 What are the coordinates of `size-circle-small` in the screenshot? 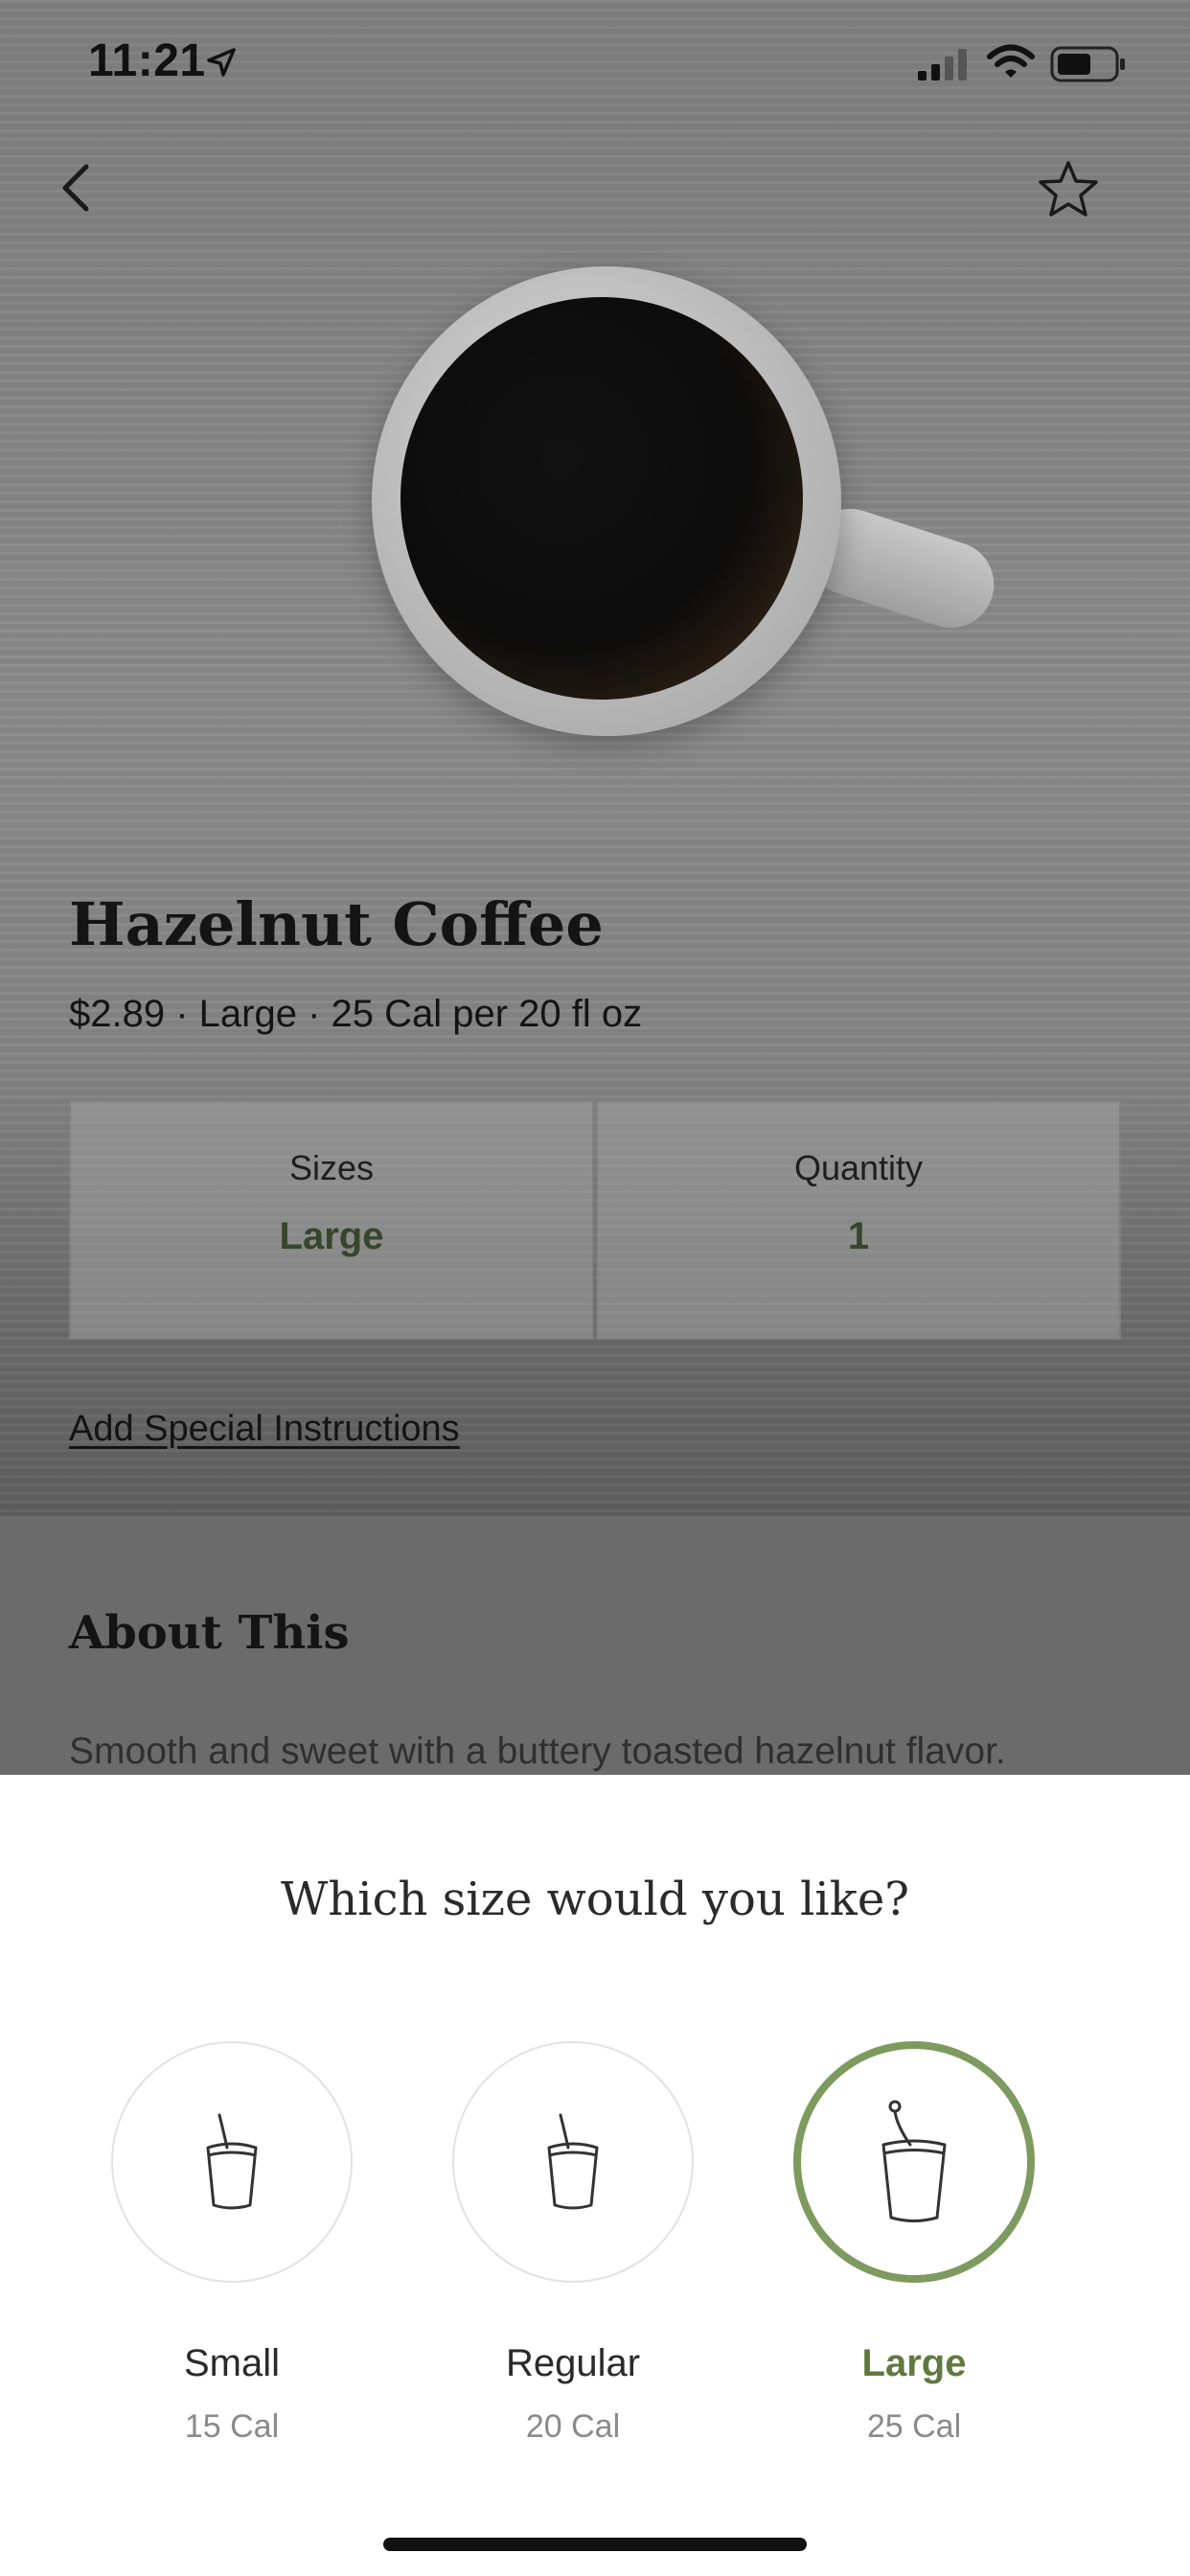 It's located at (232, 2162).